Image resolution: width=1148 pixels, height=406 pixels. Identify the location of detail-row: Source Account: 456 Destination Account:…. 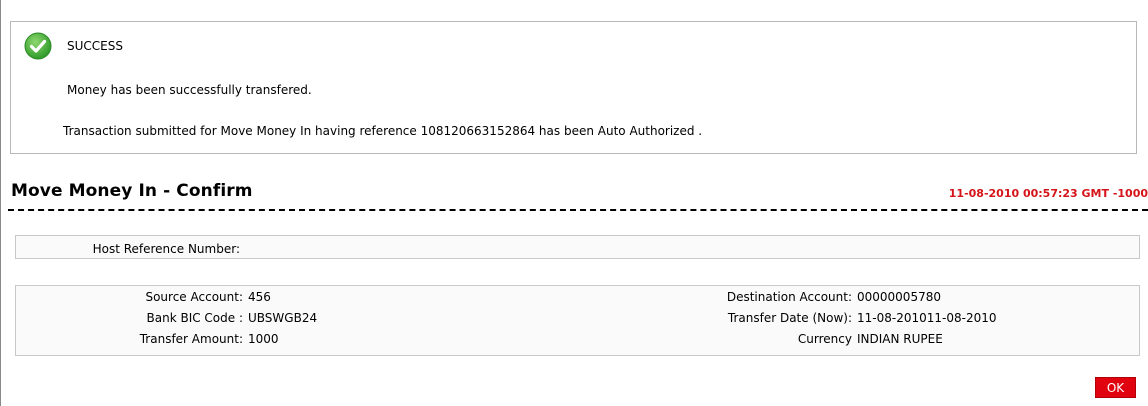
(577, 300).